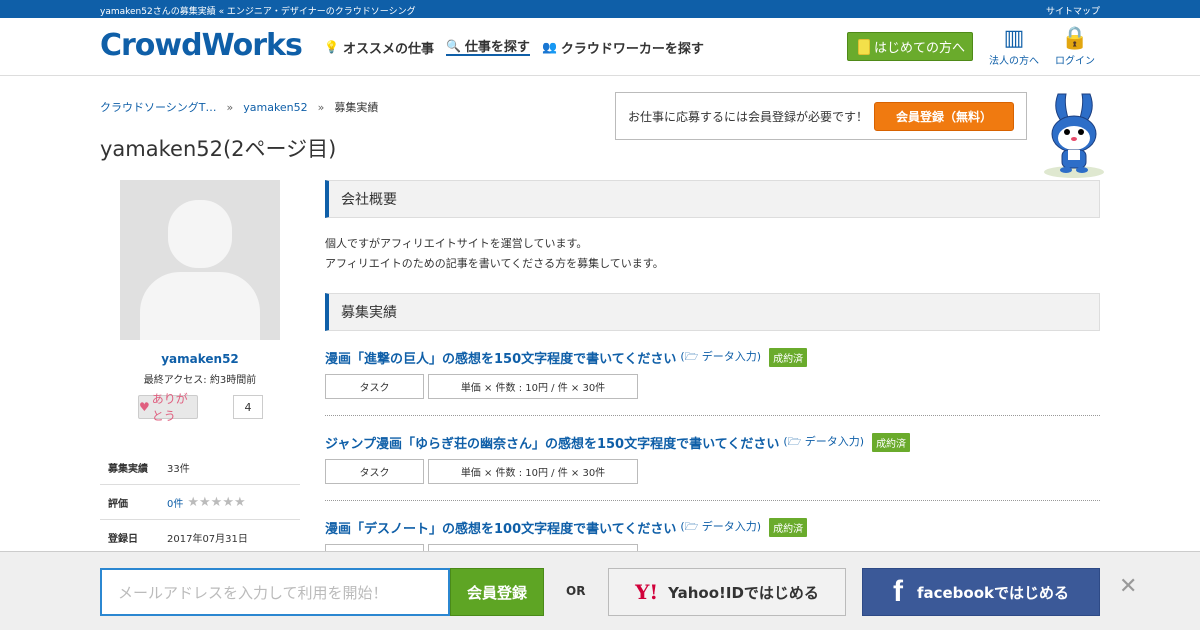 Image resolution: width=1200 pixels, height=630 pixels. I want to click on job-title-link: 漫画「進撃の巨人」の感想を150文字程度で書いてください, so click(500, 357).